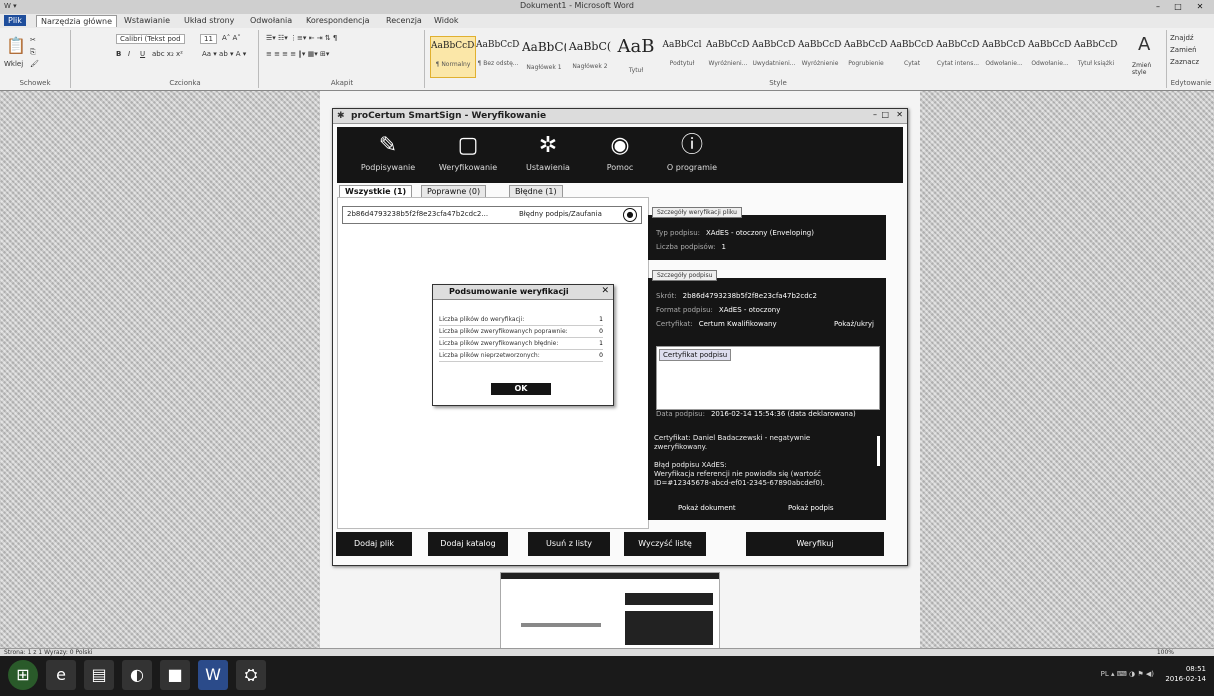 The image size is (1214, 696). I want to click on smartsign-icon: ⛭, so click(251, 675).